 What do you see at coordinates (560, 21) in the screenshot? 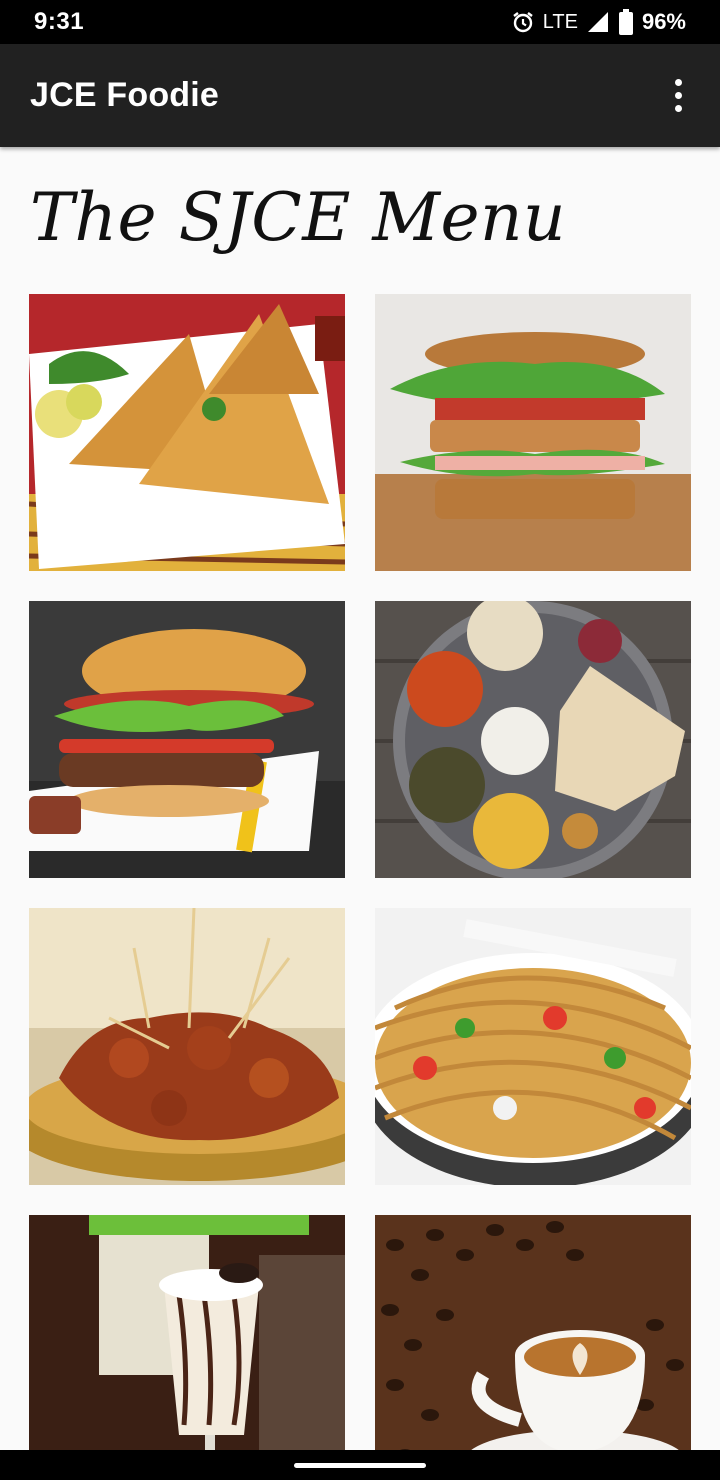
I see `network-type: LTE` at bounding box center [560, 21].